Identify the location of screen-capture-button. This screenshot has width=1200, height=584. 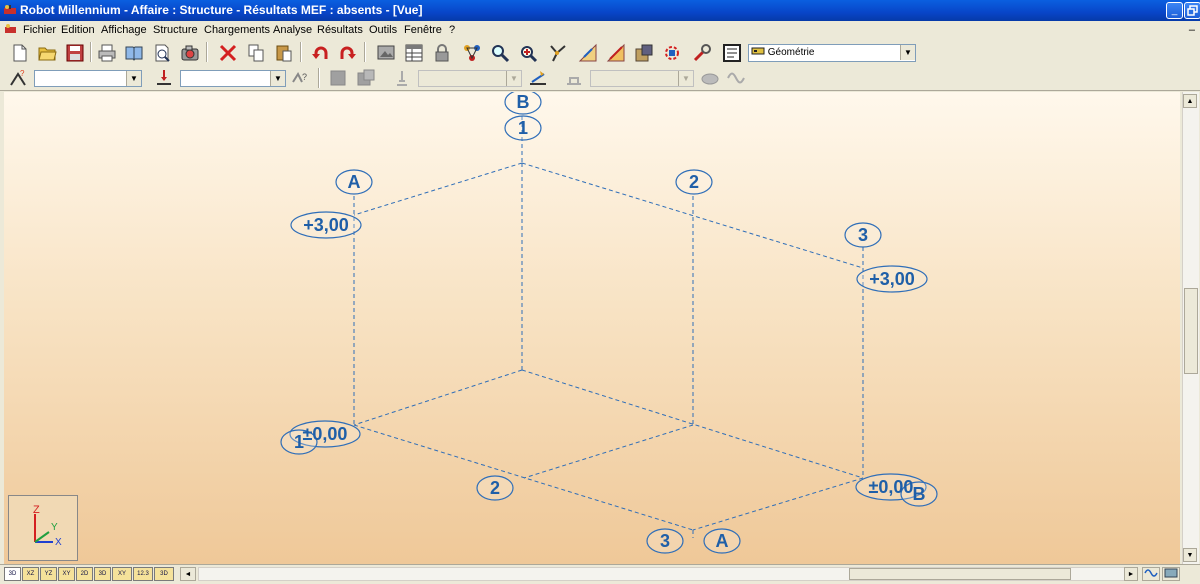
(190, 53).